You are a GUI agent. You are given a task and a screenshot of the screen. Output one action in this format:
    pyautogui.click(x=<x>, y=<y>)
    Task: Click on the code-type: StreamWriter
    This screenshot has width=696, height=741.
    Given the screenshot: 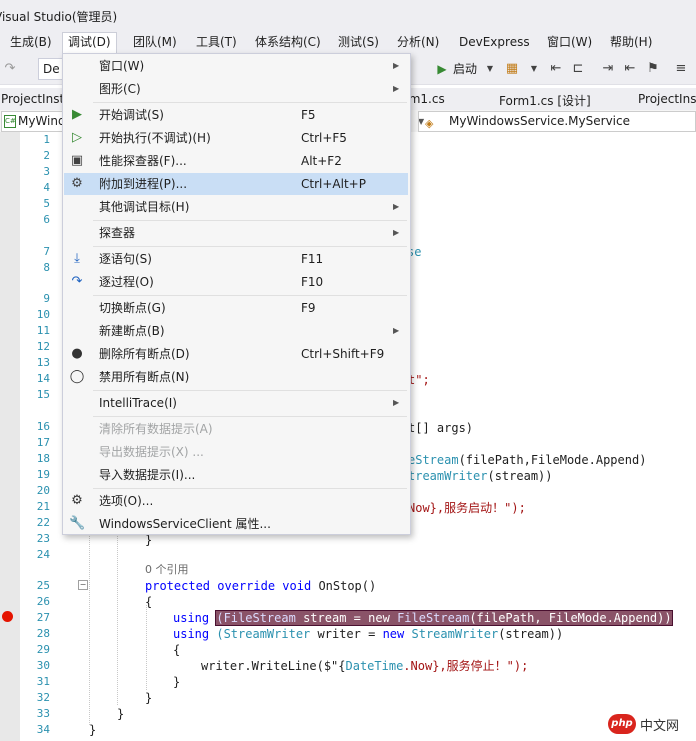 What is the action you would take?
    pyautogui.click(x=455, y=634)
    